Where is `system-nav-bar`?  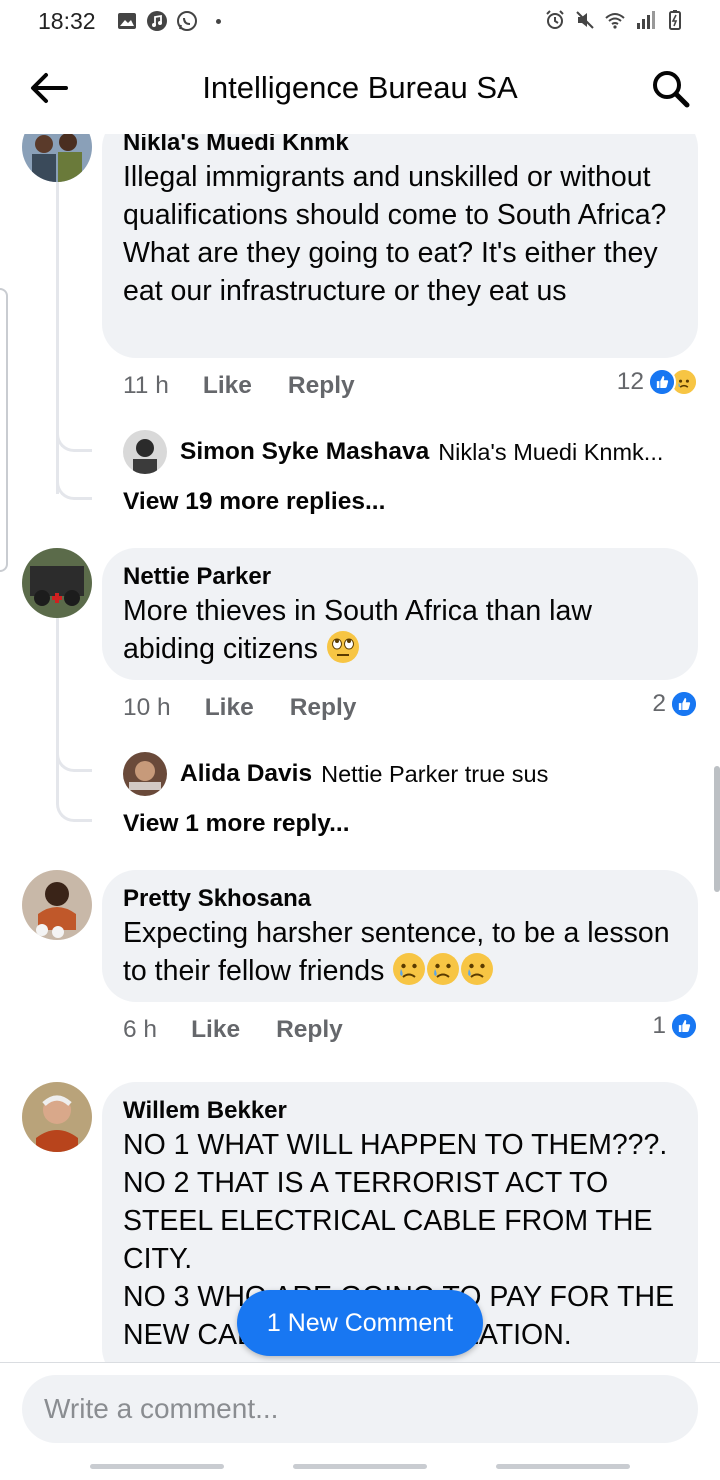
system-nav-bar is located at coordinates (360, 1466).